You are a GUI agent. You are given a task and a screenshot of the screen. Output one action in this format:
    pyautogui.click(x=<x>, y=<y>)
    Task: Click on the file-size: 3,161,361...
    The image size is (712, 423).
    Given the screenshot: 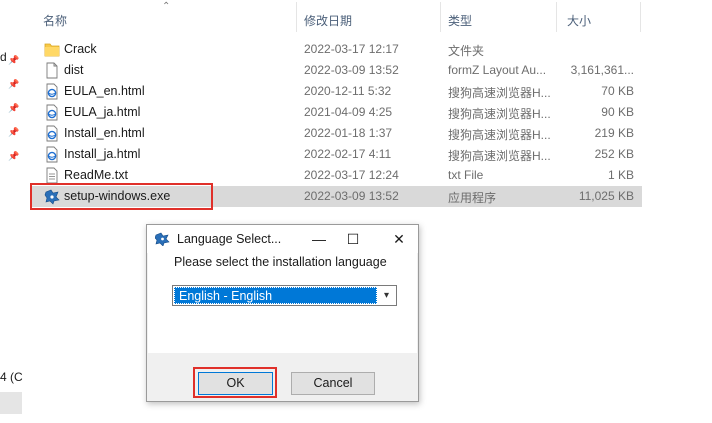 What is the action you would take?
    pyautogui.click(x=602, y=70)
    